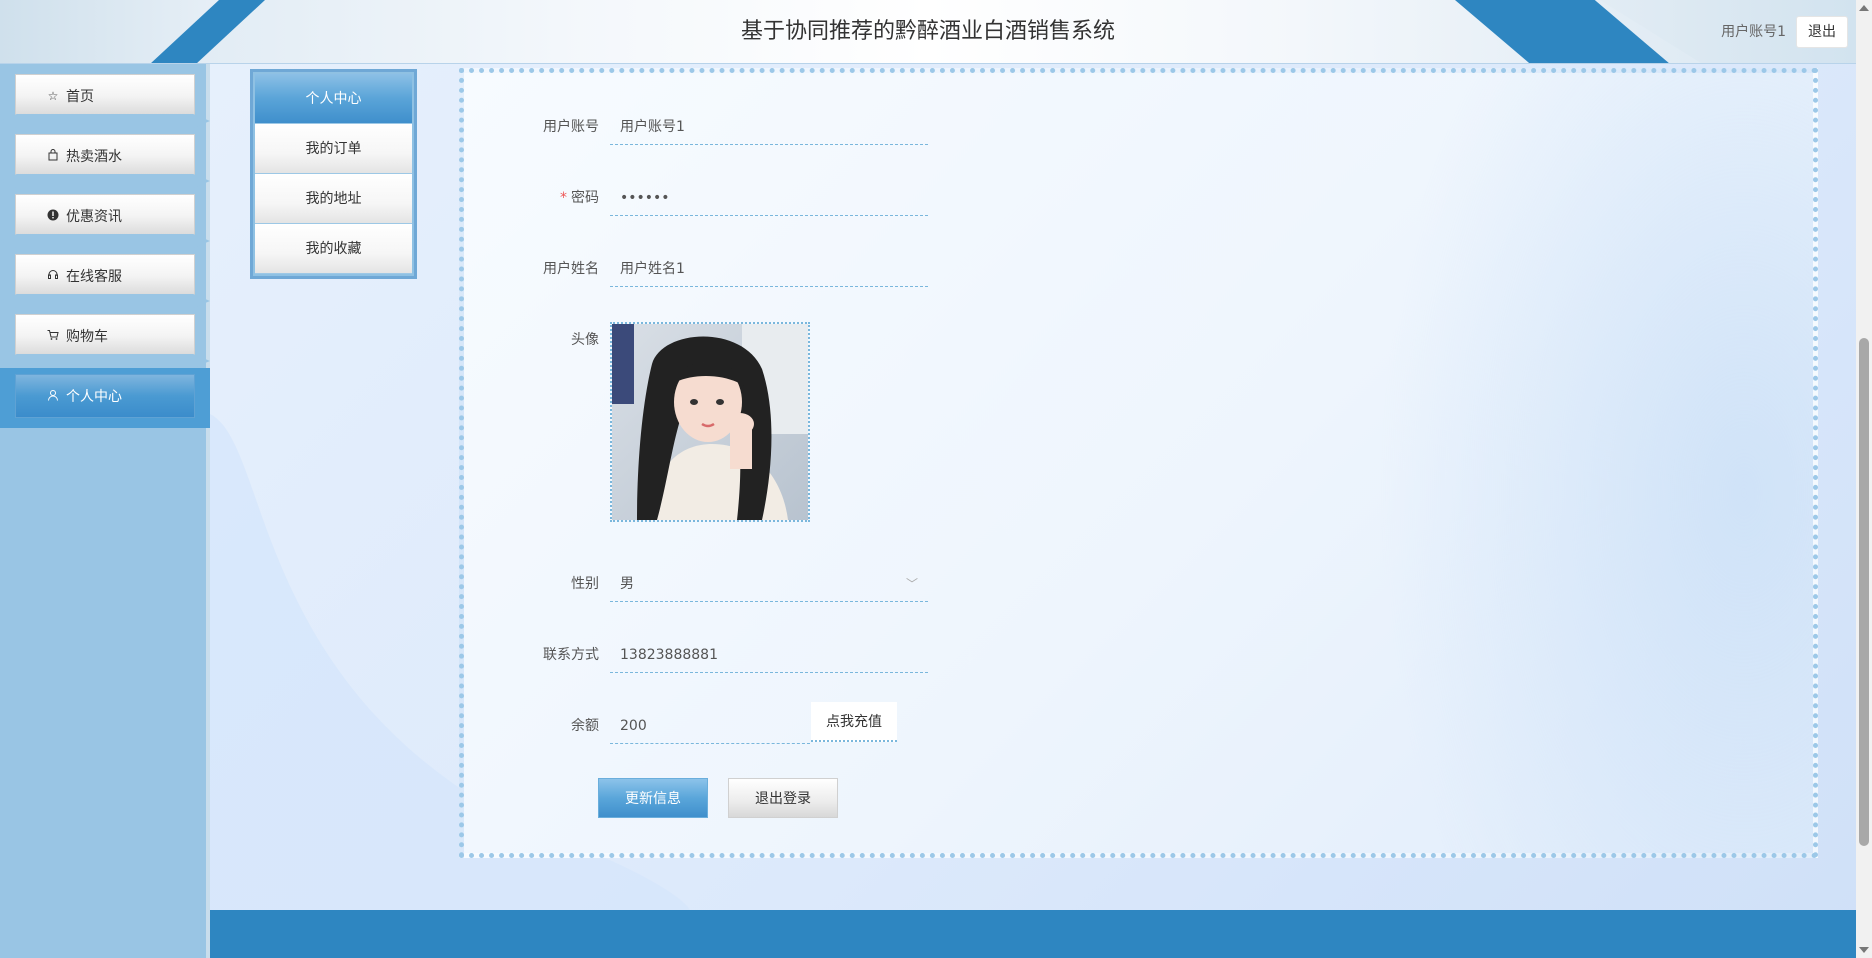 The width and height of the screenshot is (1872, 958). I want to click on sidebar-item-online-service-button: 在线客服, so click(105, 276).